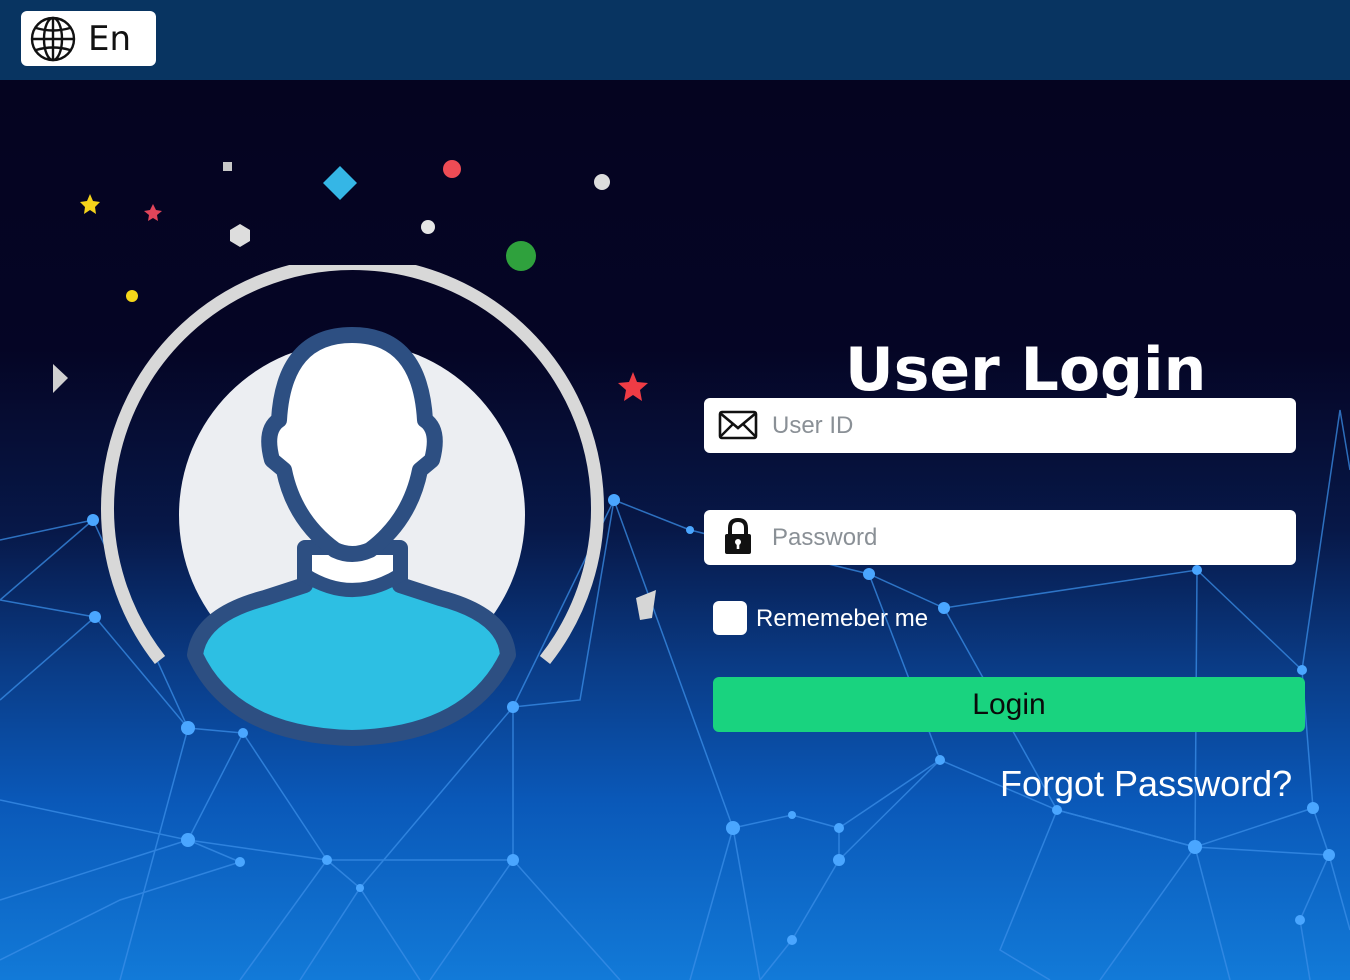  I want to click on user-id-field, so click(1000, 425).